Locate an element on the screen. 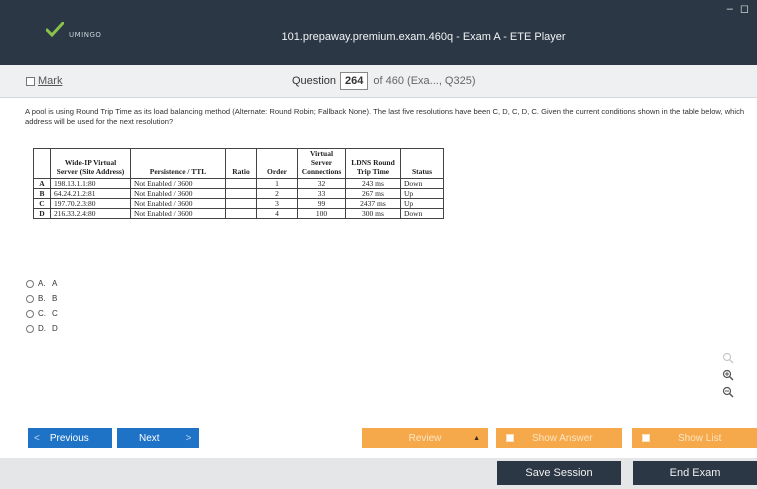  option-letter: B. is located at coordinates (45, 298).